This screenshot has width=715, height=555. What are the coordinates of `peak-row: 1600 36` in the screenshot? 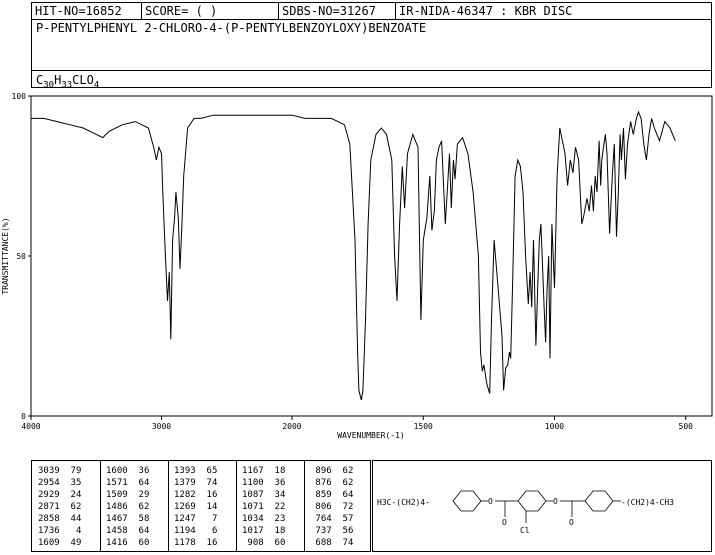 It's located at (127, 471).